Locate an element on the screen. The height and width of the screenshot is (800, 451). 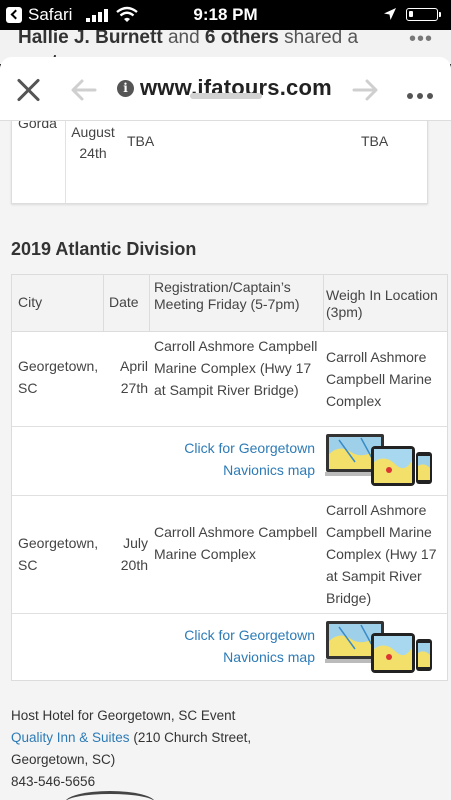
previous-table-bottom: Gorda August 24th TBA TBA is located at coordinates (219, 162).